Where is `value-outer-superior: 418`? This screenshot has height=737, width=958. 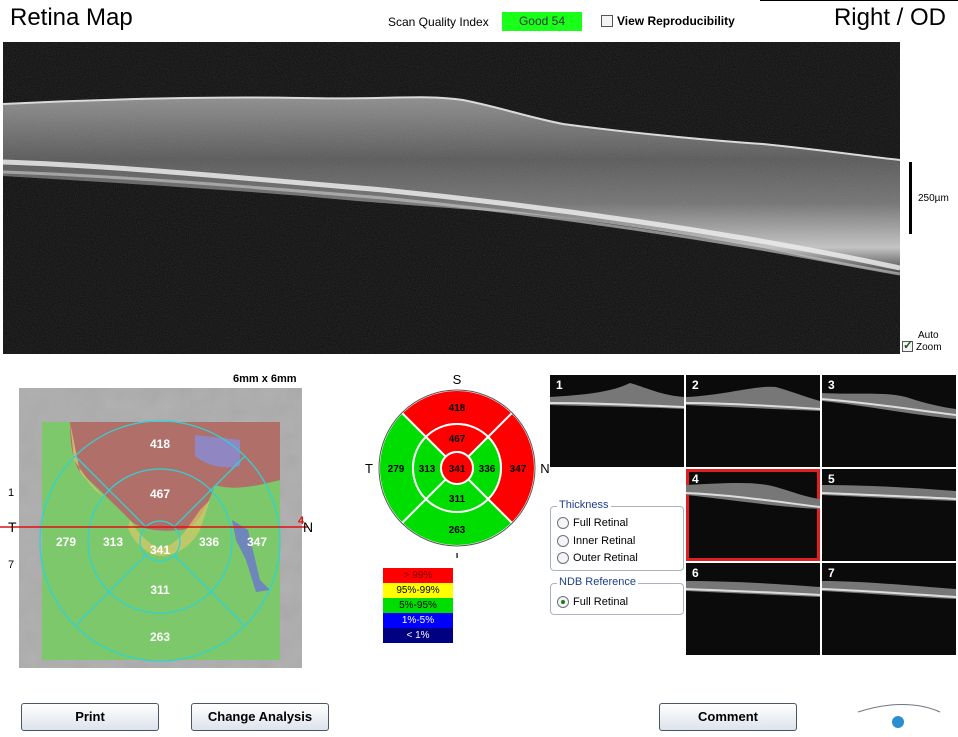 value-outer-superior: 418 is located at coordinates (457, 408).